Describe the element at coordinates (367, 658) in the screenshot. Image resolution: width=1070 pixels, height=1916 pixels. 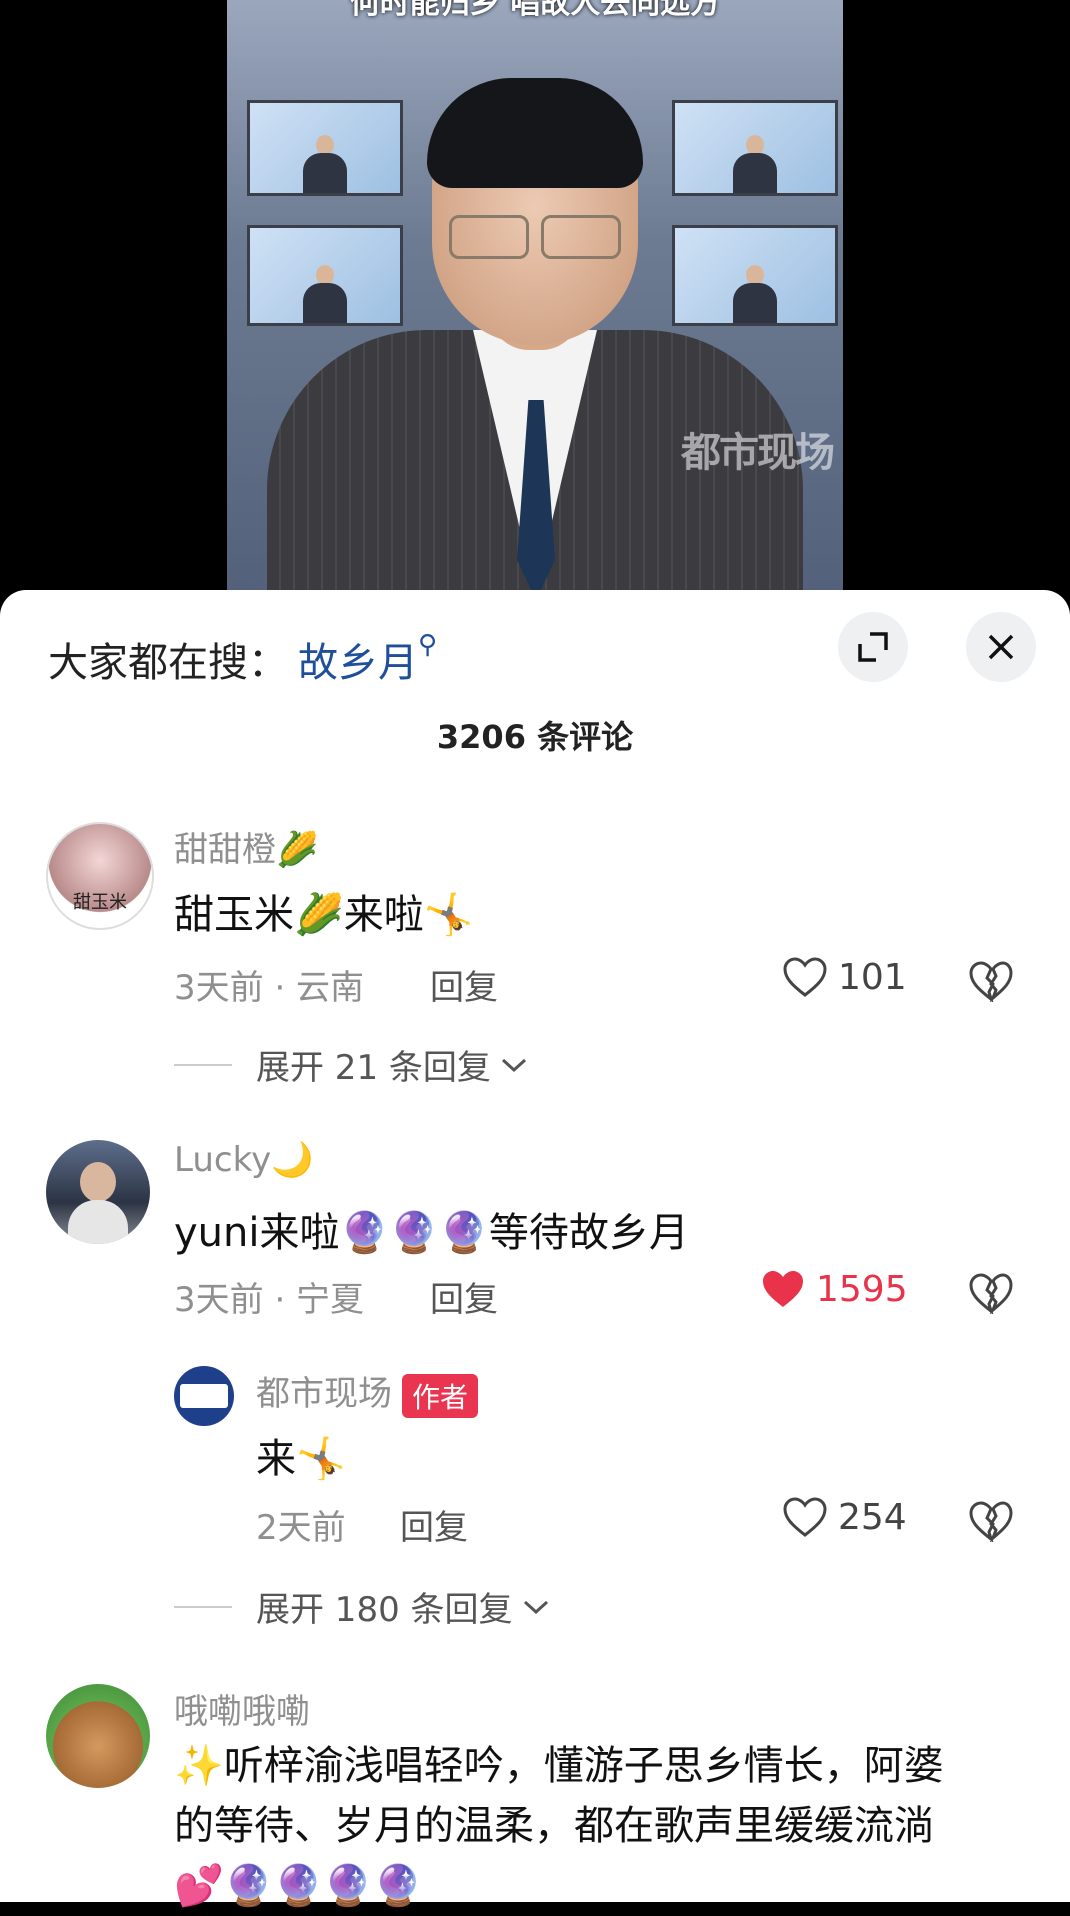
I see `trending-search-keyword: 故乡月⚲` at that location.